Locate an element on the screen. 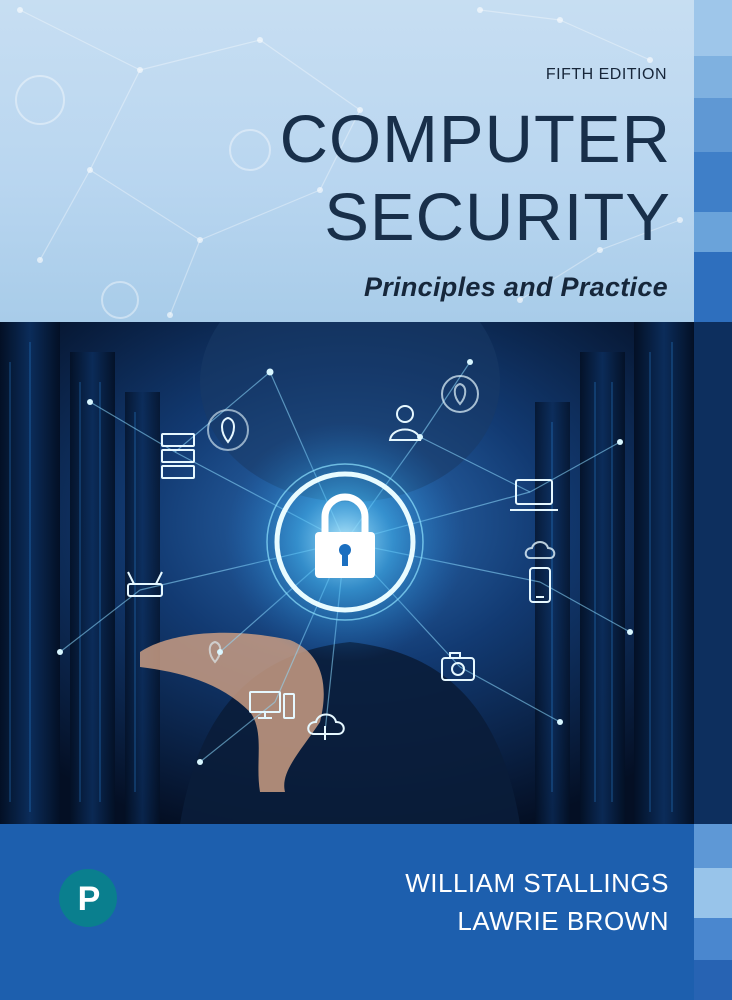  title-line-1: COMPUTER is located at coordinates (475, 139).